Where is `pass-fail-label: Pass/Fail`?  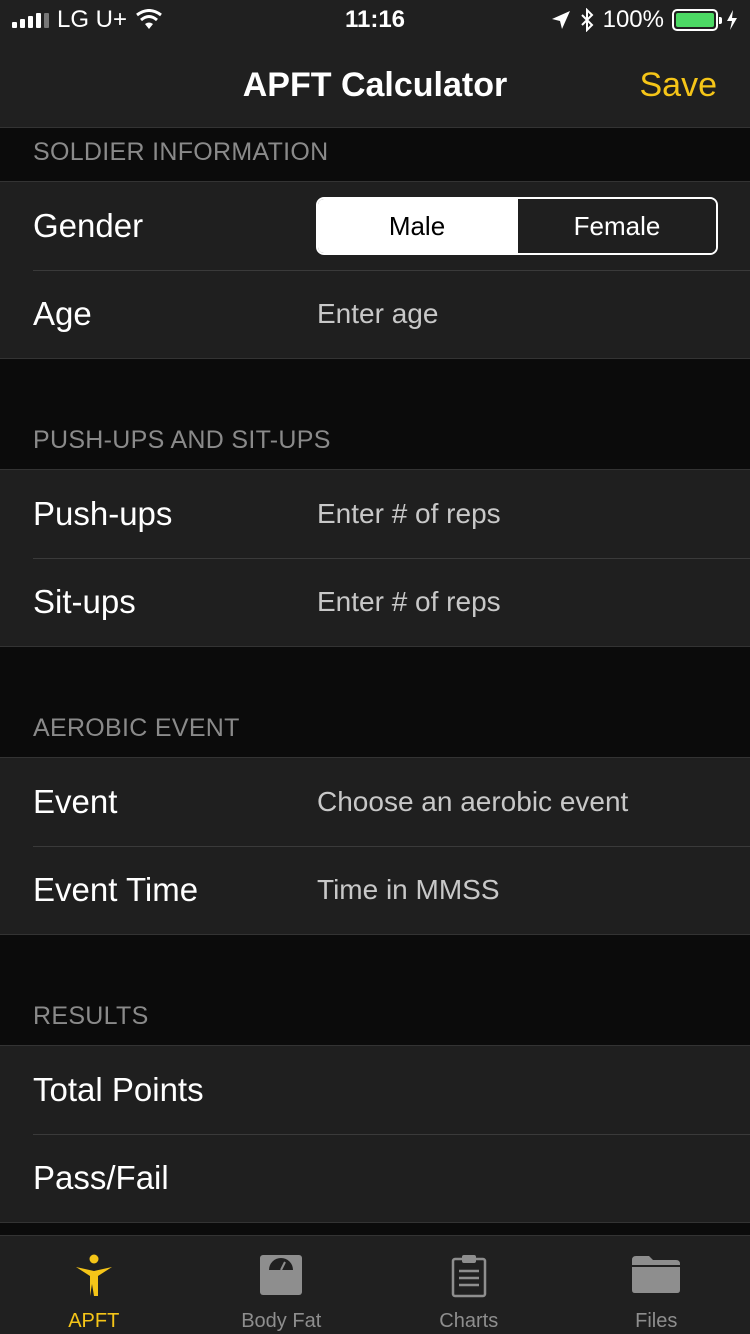 pass-fail-label: Pass/Fail is located at coordinates (101, 1177).